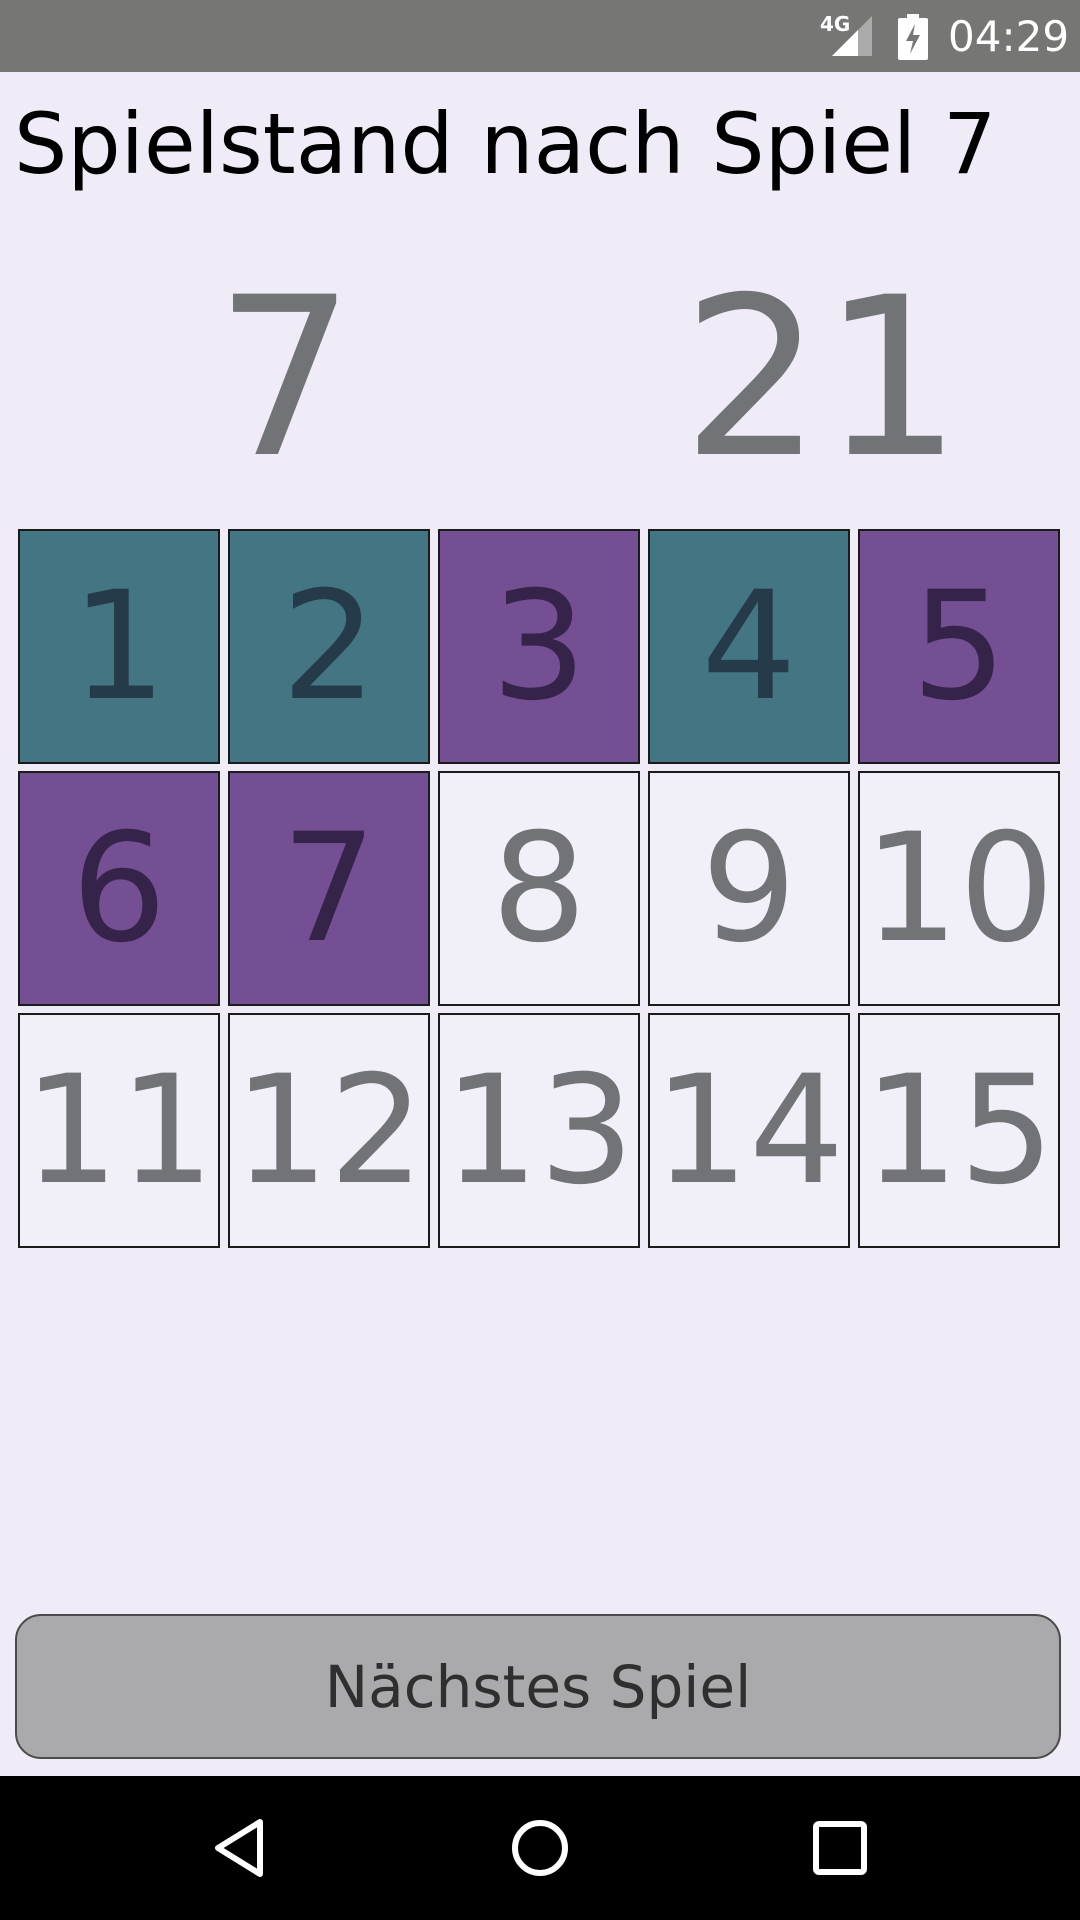 This screenshot has width=1080, height=1920. Describe the element at coordinates (505, 144) in the screenshot. I see `page-title: Spielstand nach Spiel 7` at that location.